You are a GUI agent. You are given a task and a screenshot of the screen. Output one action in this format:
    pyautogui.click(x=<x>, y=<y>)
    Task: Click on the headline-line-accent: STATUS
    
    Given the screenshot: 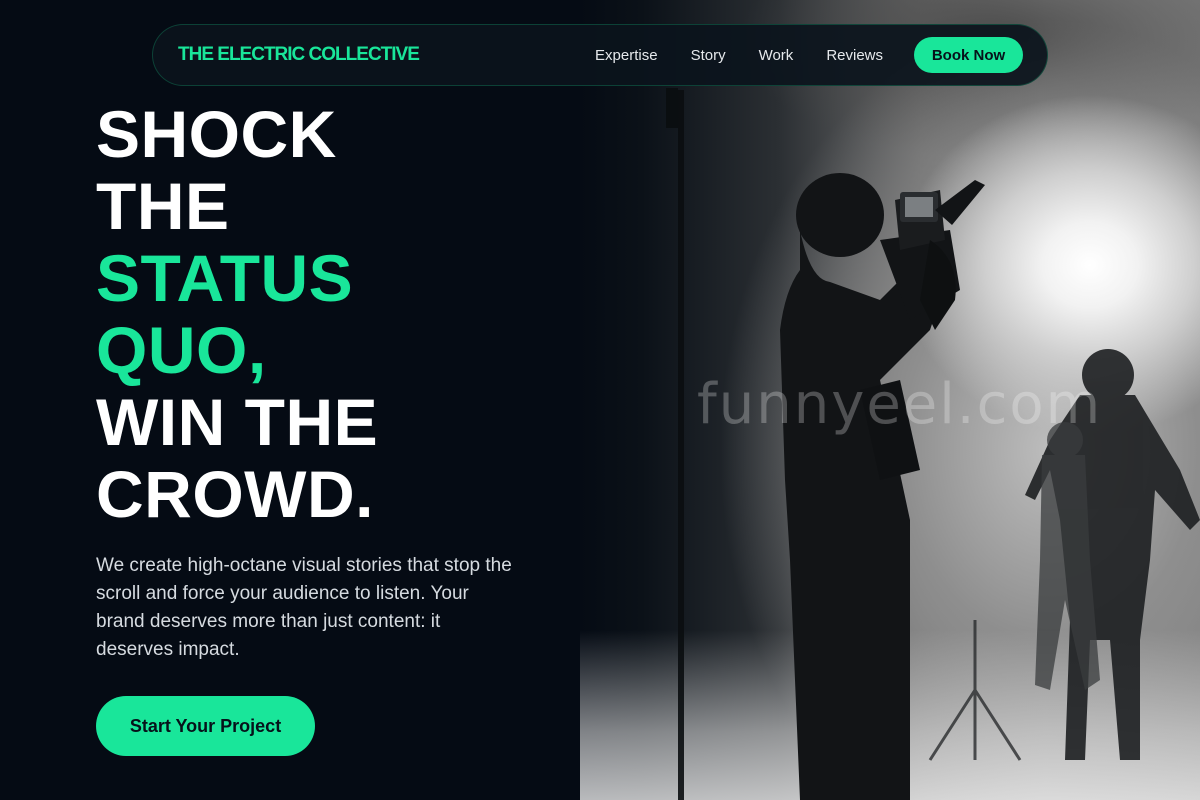 What is the action you would take?
    pyautogui.click(x=225, y=278)
    